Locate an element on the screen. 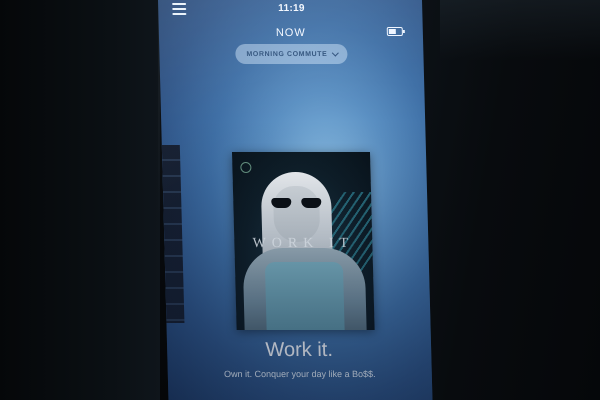  previous-card-peek is located at coordinates (173, 234).